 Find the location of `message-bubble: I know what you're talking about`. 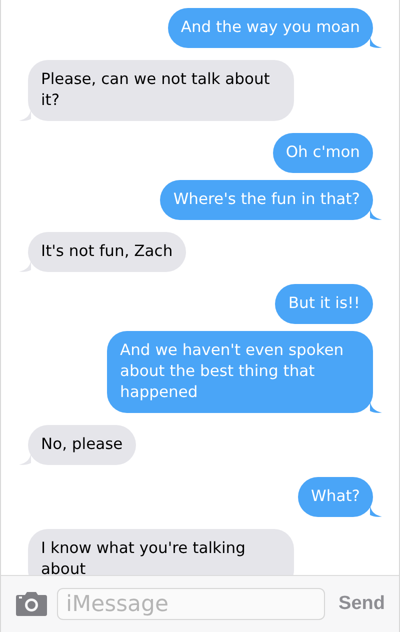

message-bubble: I know what you're talking about is located at coordinates (161, 552).